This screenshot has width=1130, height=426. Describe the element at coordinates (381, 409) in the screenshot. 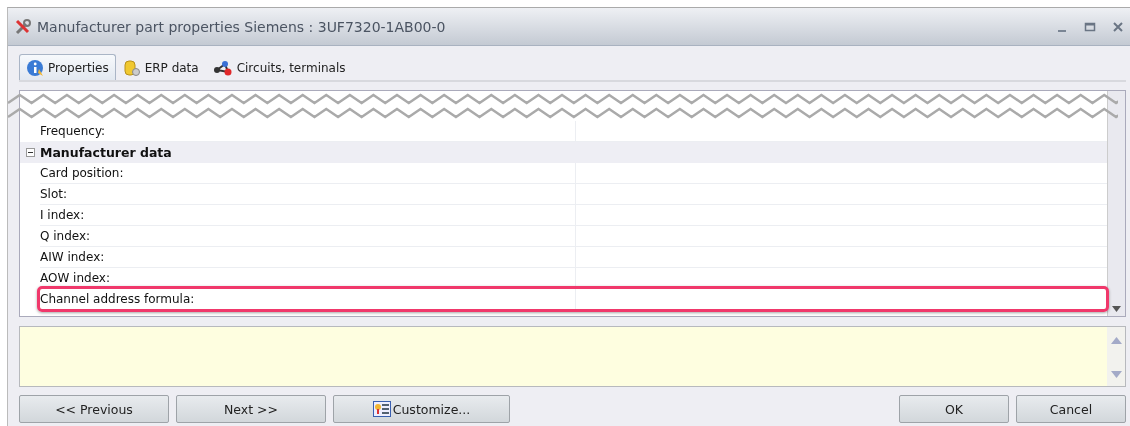

I see `list-settings-icon` at that location.